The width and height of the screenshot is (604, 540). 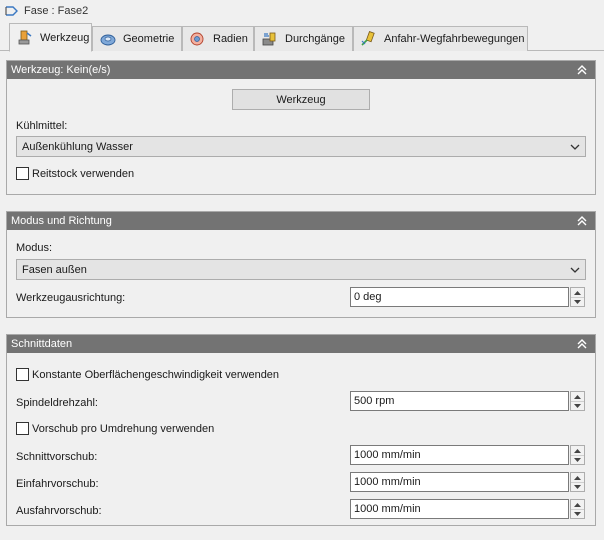 I want to click on orientation-input: 0 deg, so click(x=459, y=297).